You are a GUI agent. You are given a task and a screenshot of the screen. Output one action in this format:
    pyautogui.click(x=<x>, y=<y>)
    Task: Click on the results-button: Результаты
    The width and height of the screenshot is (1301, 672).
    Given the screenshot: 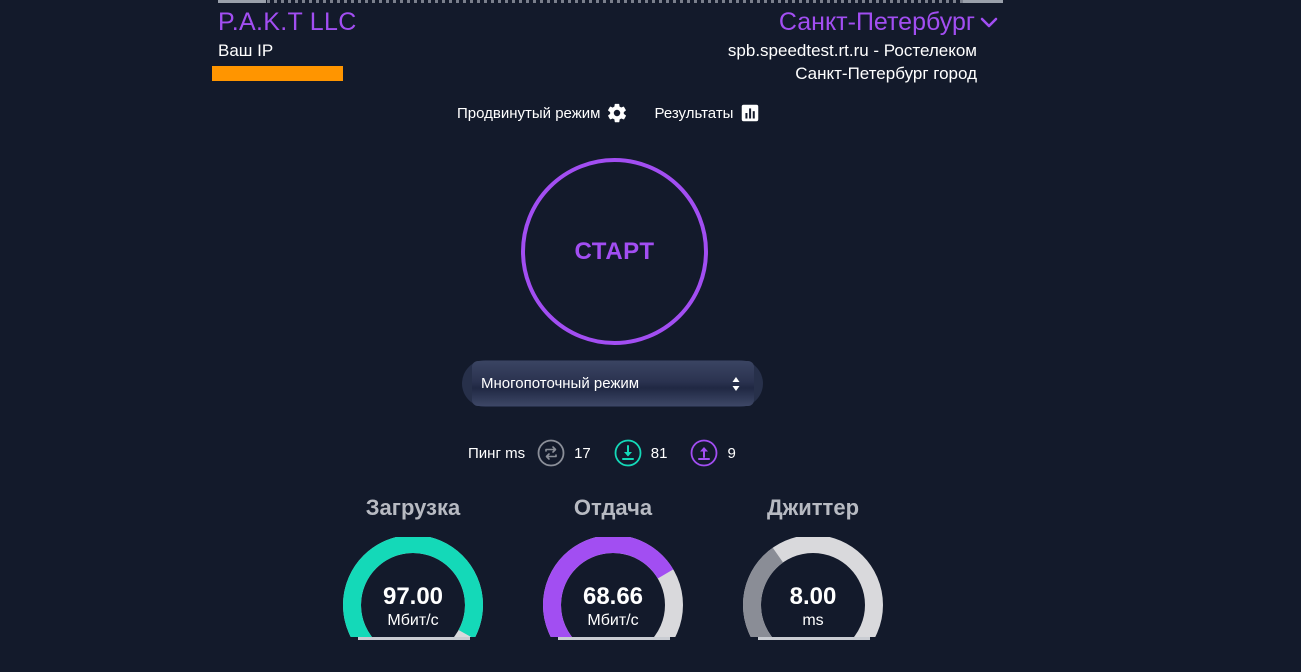 What is the action you would take?
    pyautogui.click(x=707, y=113)
    